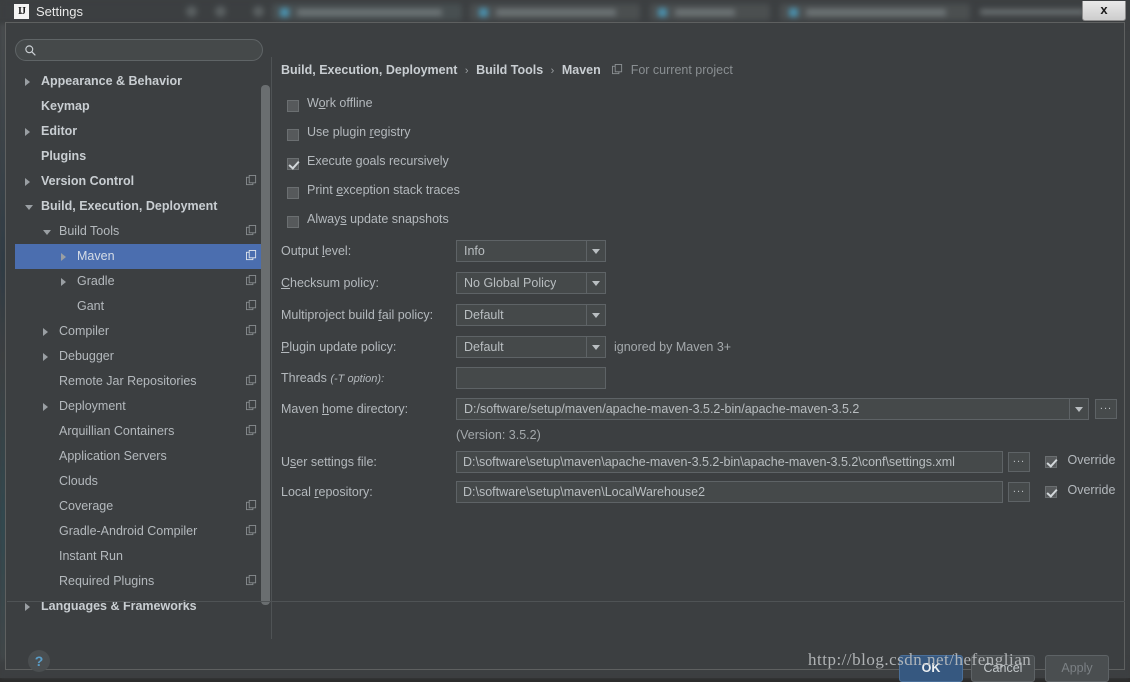 Image resolution: width=1130 pixels, height=682 pixels. What do you see at coordinates (673, 347) in the screenshot?
I see `plugin-update-policy-hint: ignored by Maven 3+` at bounding box center [673, 347].